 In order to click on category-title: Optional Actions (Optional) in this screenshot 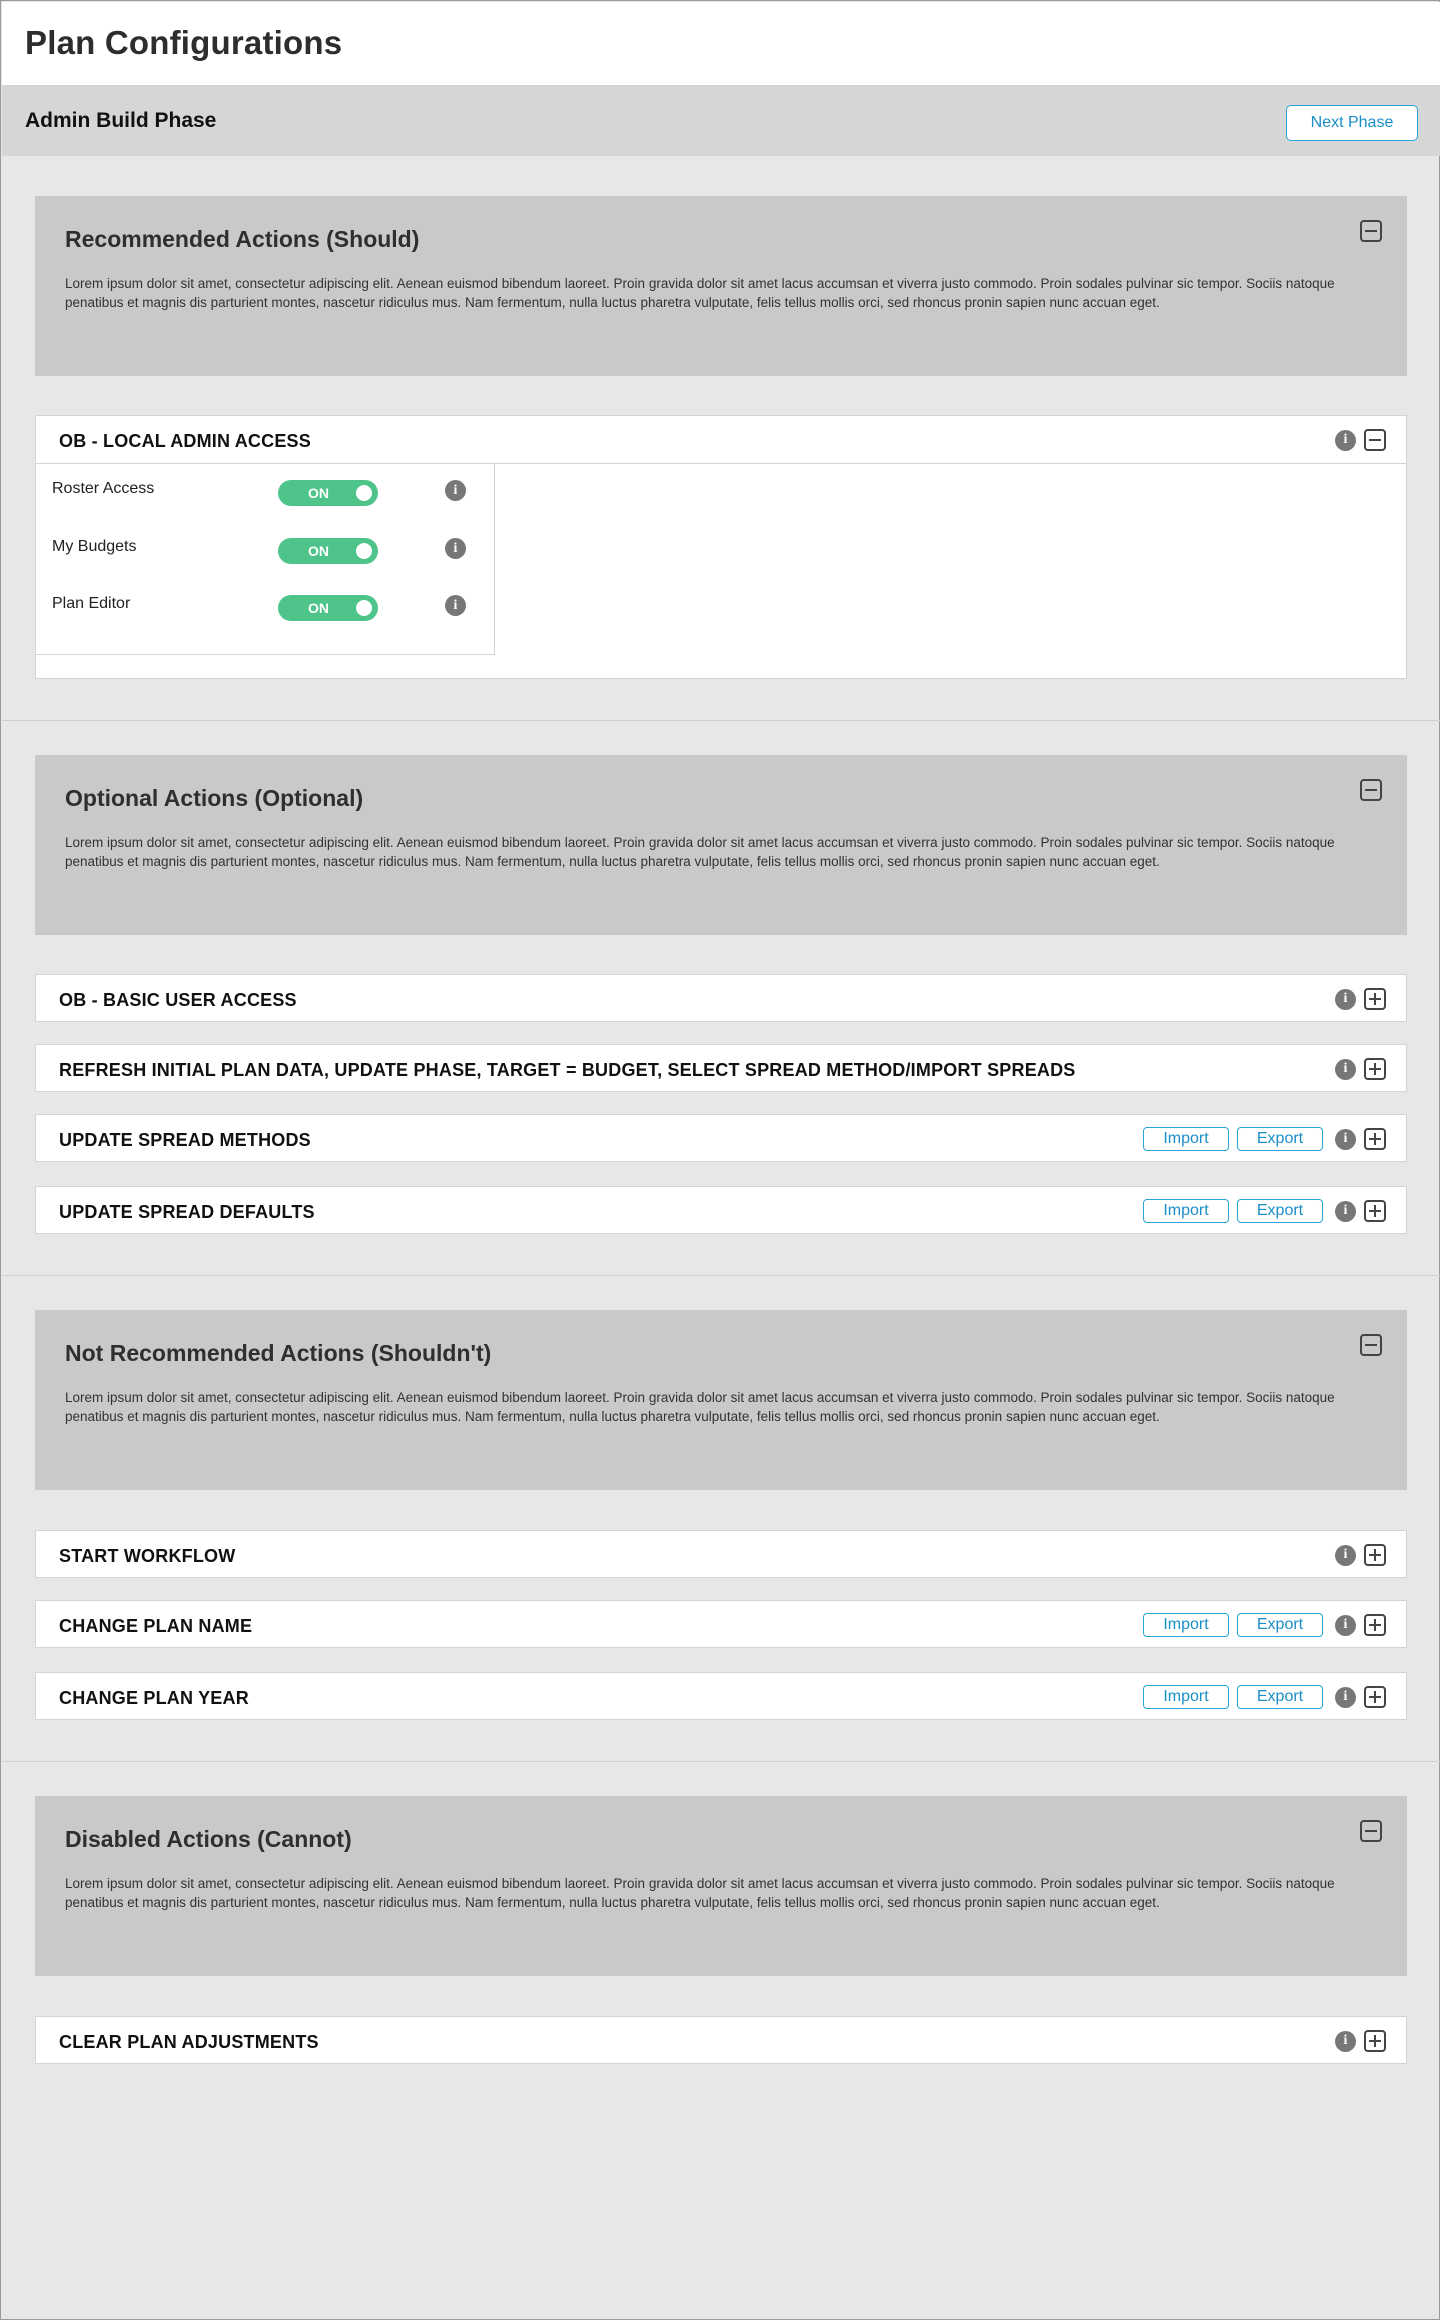, I will do `click(214, 798)`.